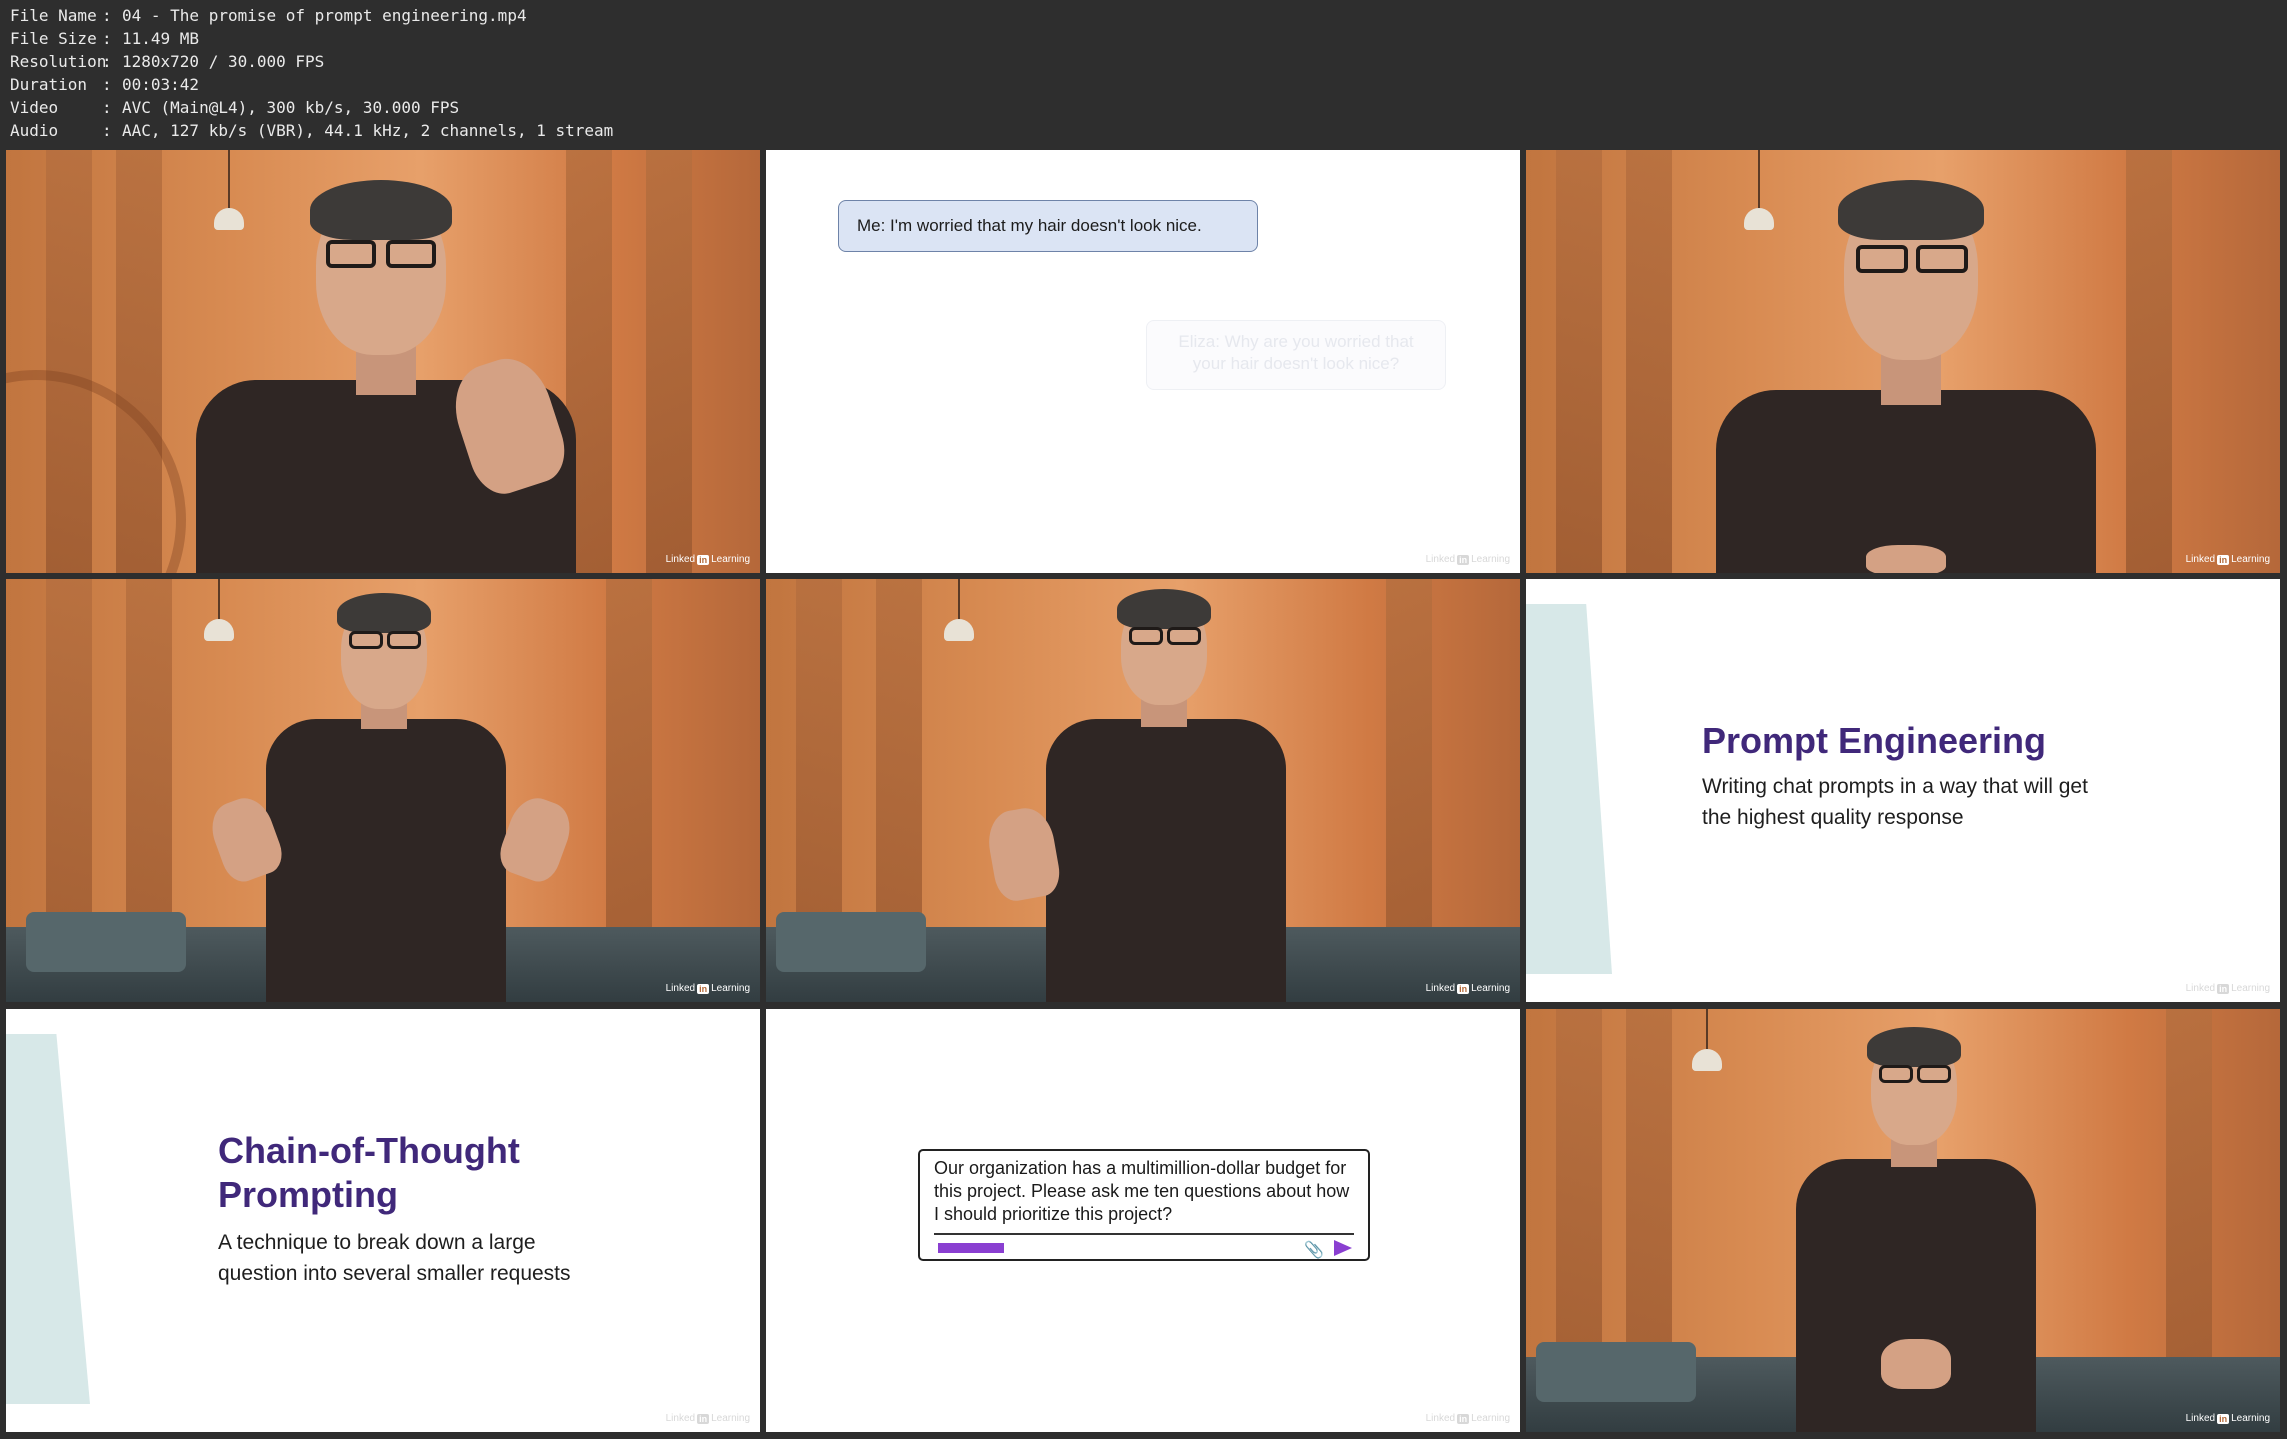  Describe the element at coordinates (49, 84) in the screenshot. I see `info-key: Duration` at that location.